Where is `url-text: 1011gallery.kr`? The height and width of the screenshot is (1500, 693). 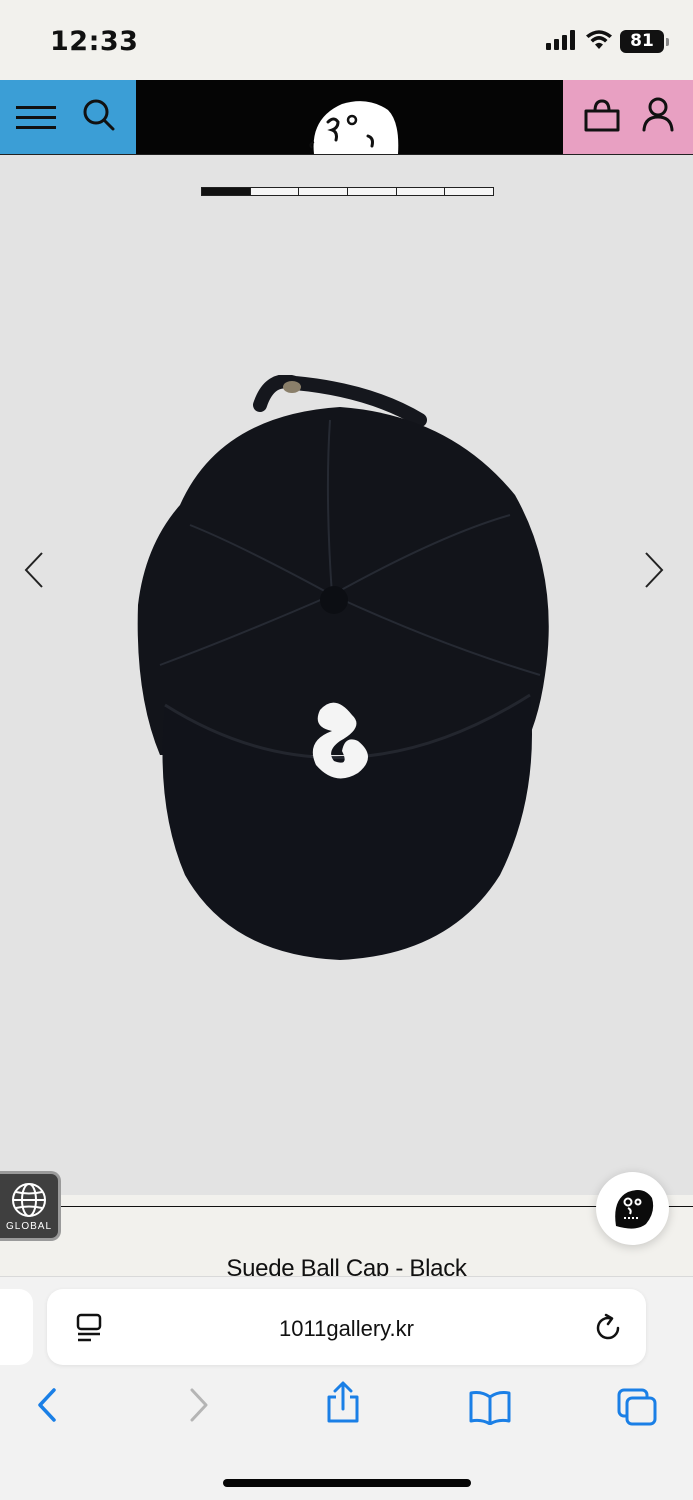 url-text: 1011gallery.kr is located at coordinates (346, 1329).